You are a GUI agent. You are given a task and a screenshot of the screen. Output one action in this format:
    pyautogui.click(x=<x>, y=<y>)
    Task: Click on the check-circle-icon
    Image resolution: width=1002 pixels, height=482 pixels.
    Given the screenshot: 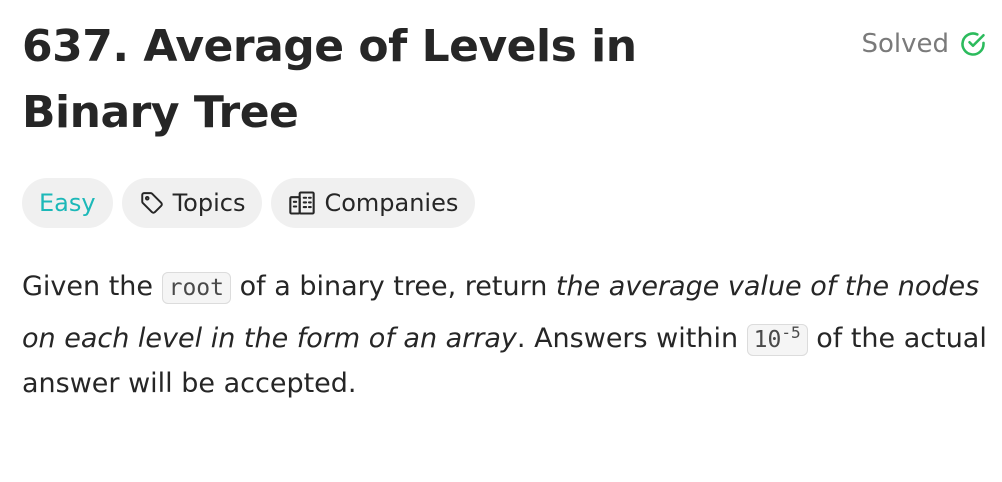 What is the action you would take?
    pyautogui.click(x=973, y=44)
    